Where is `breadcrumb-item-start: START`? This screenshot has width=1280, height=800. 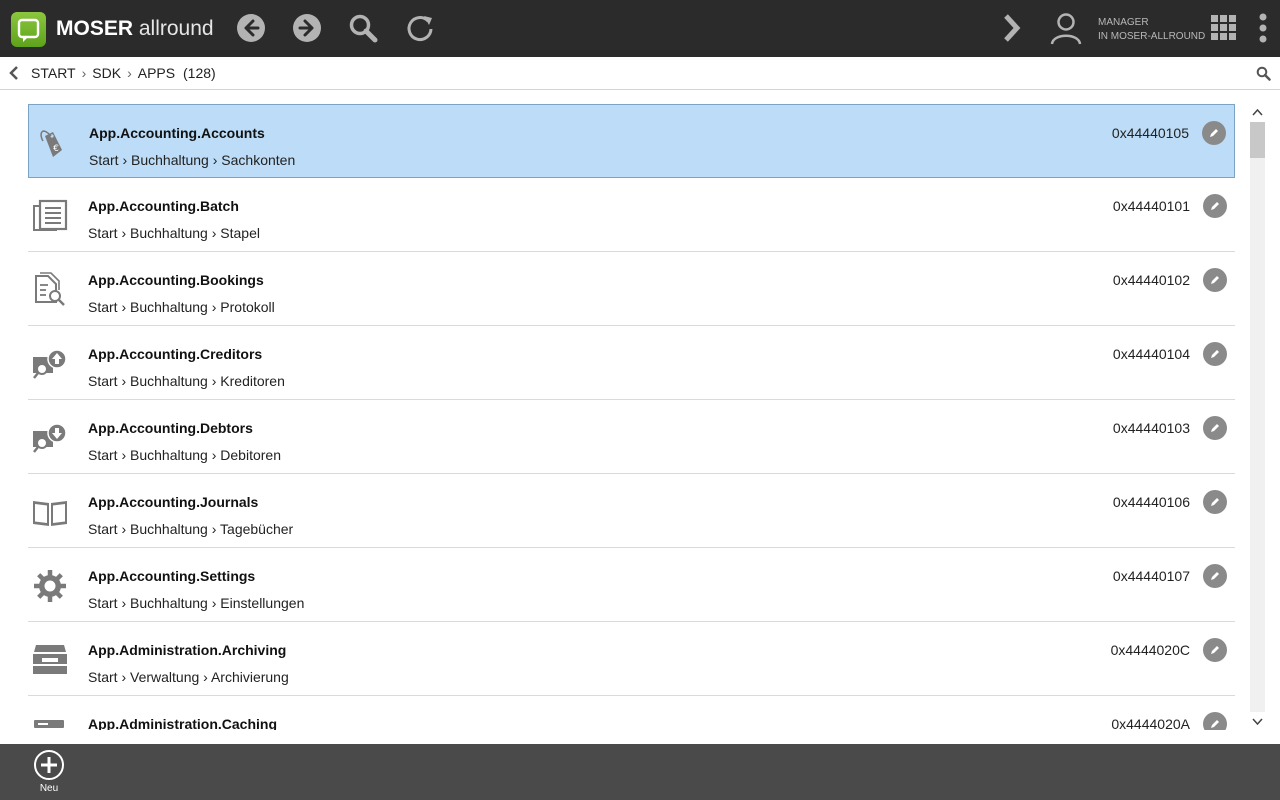 breadcrumb-item-start: START is located at coordinates (53, 73).